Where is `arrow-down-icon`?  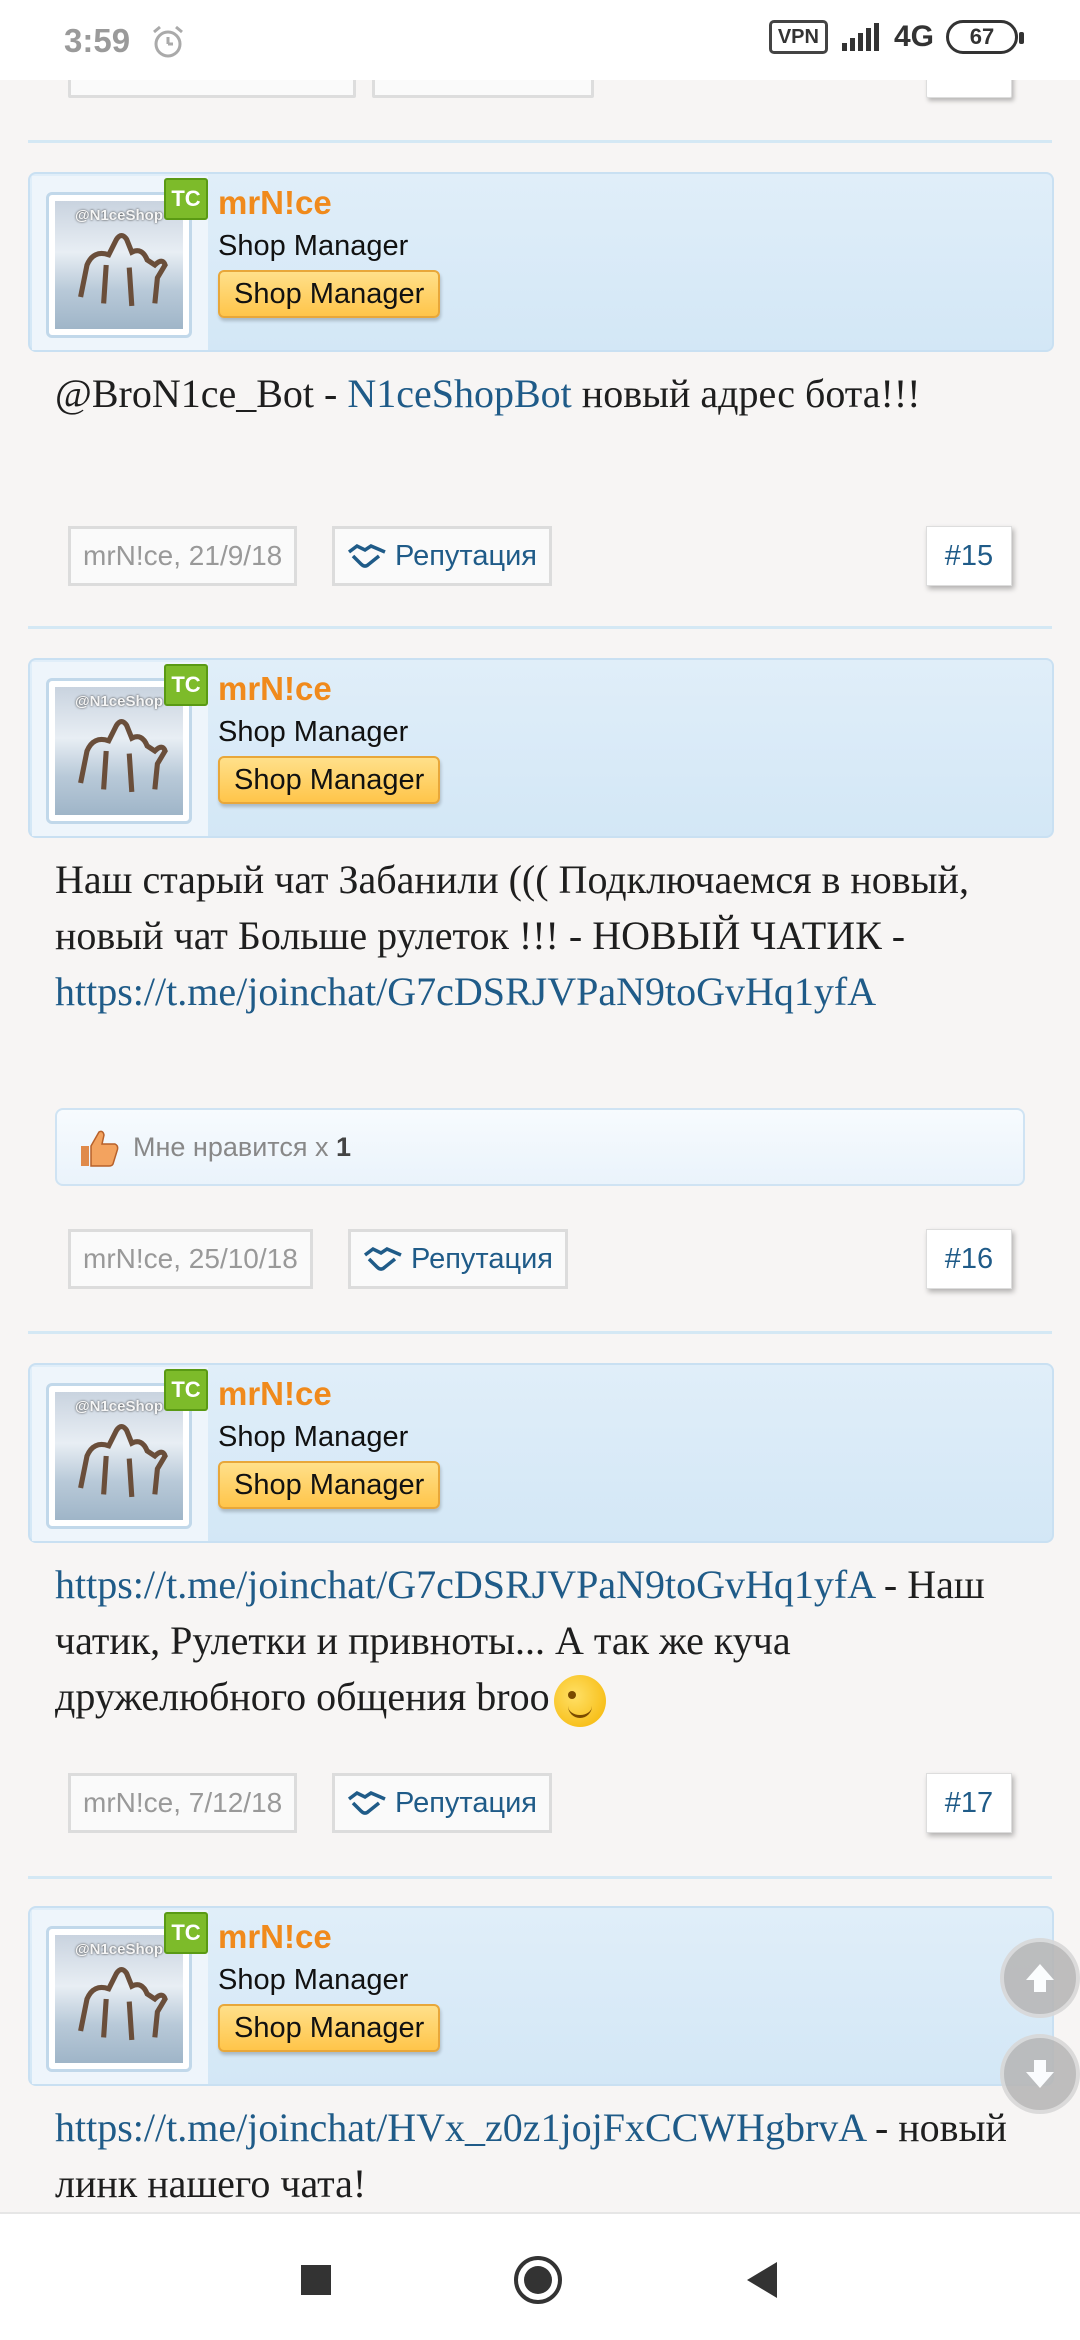
arrow-down-icon is located at coordinates (1040, 2074).